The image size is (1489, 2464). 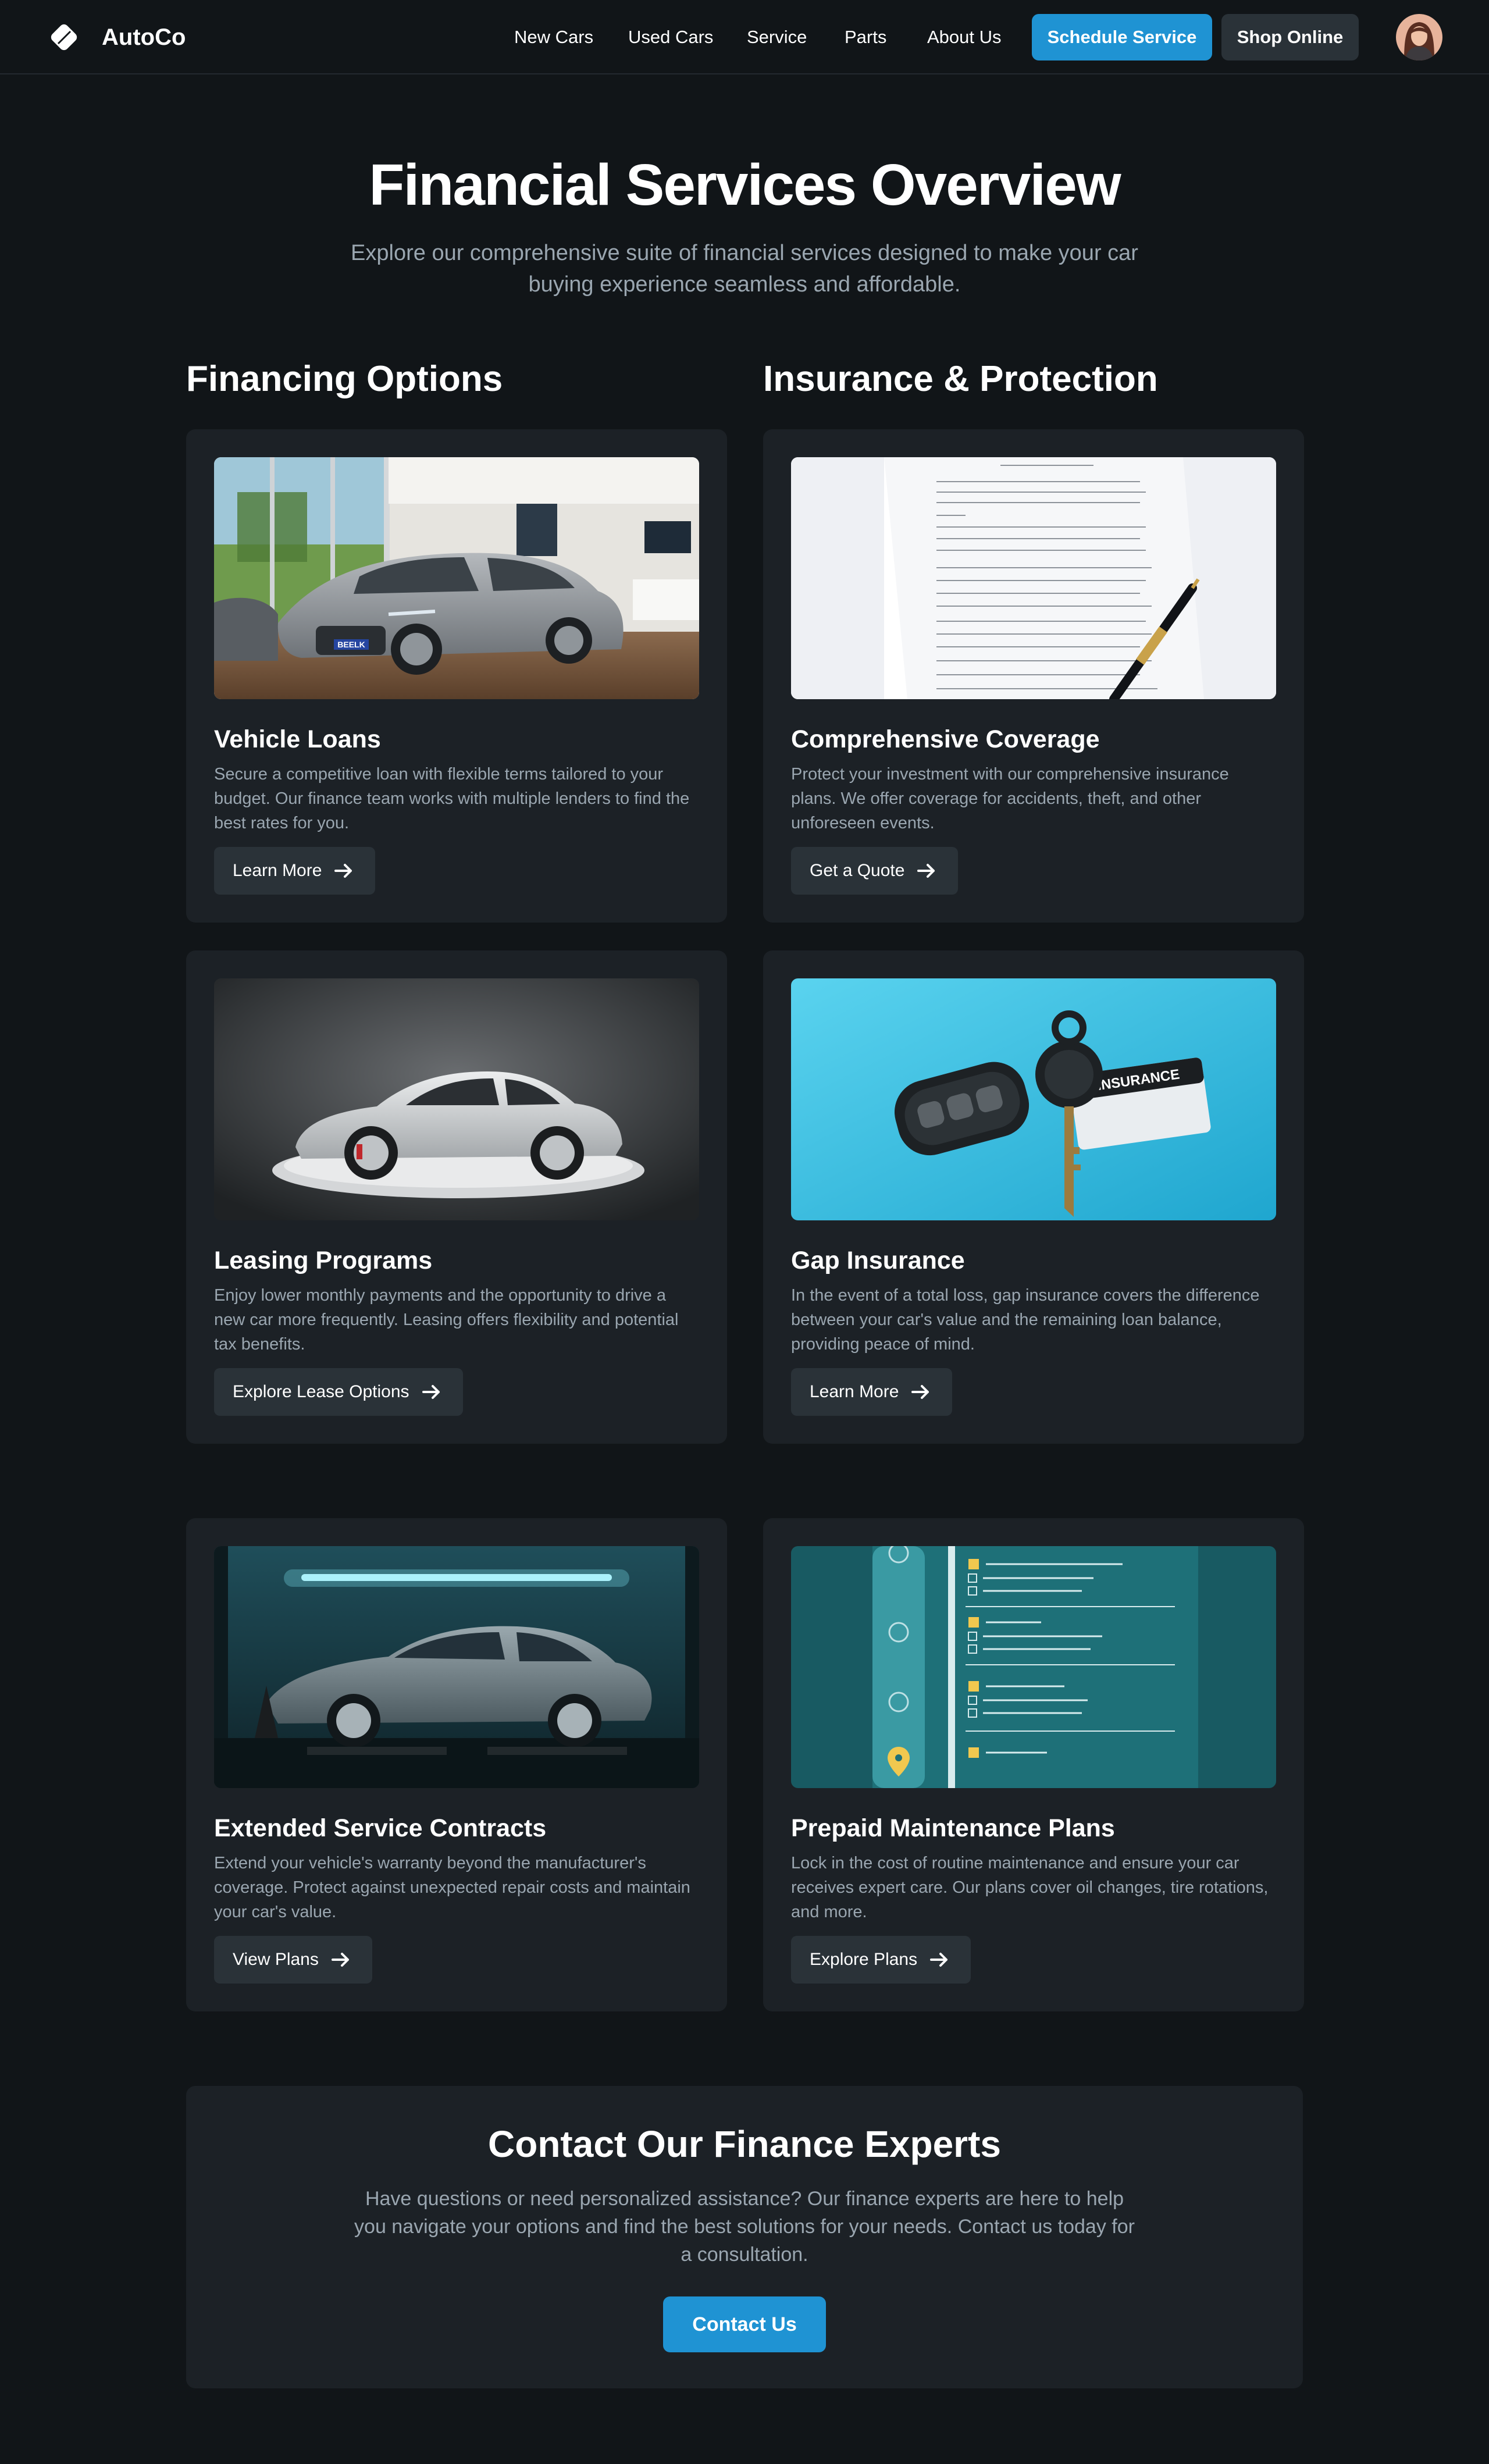 I want to click on insurance-document-illustration, so click(x=1033, y=578).